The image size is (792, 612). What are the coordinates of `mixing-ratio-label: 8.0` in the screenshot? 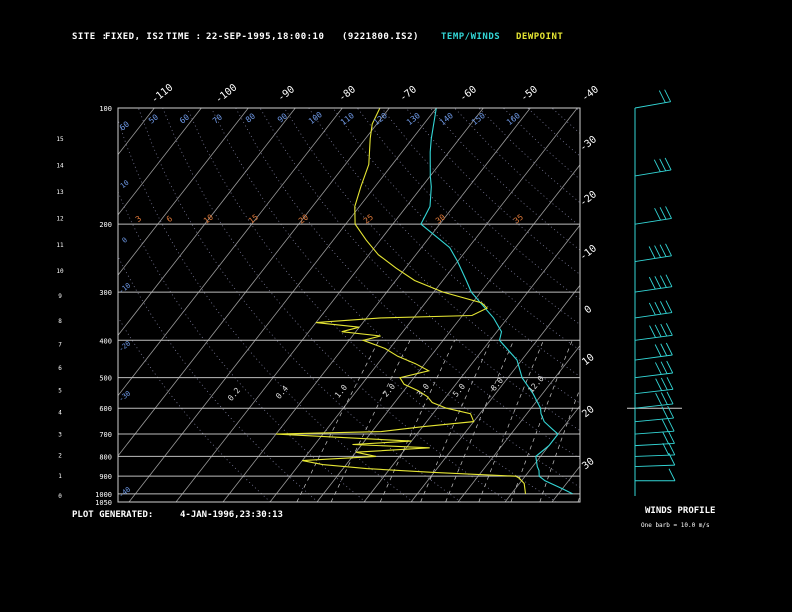 It's located at (497, 384).